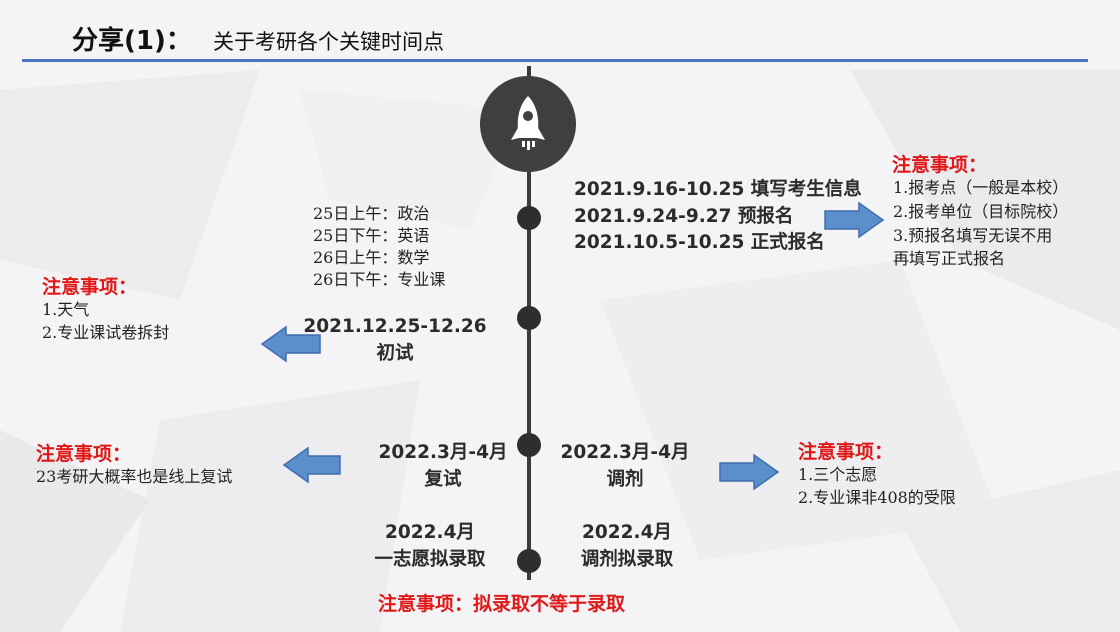 The image size is (1120, 632). Describe the element at coordinates (502, 604) in the screenshot. I see `bottom-note: 注意事项：拟录取不等于录取` at that location.